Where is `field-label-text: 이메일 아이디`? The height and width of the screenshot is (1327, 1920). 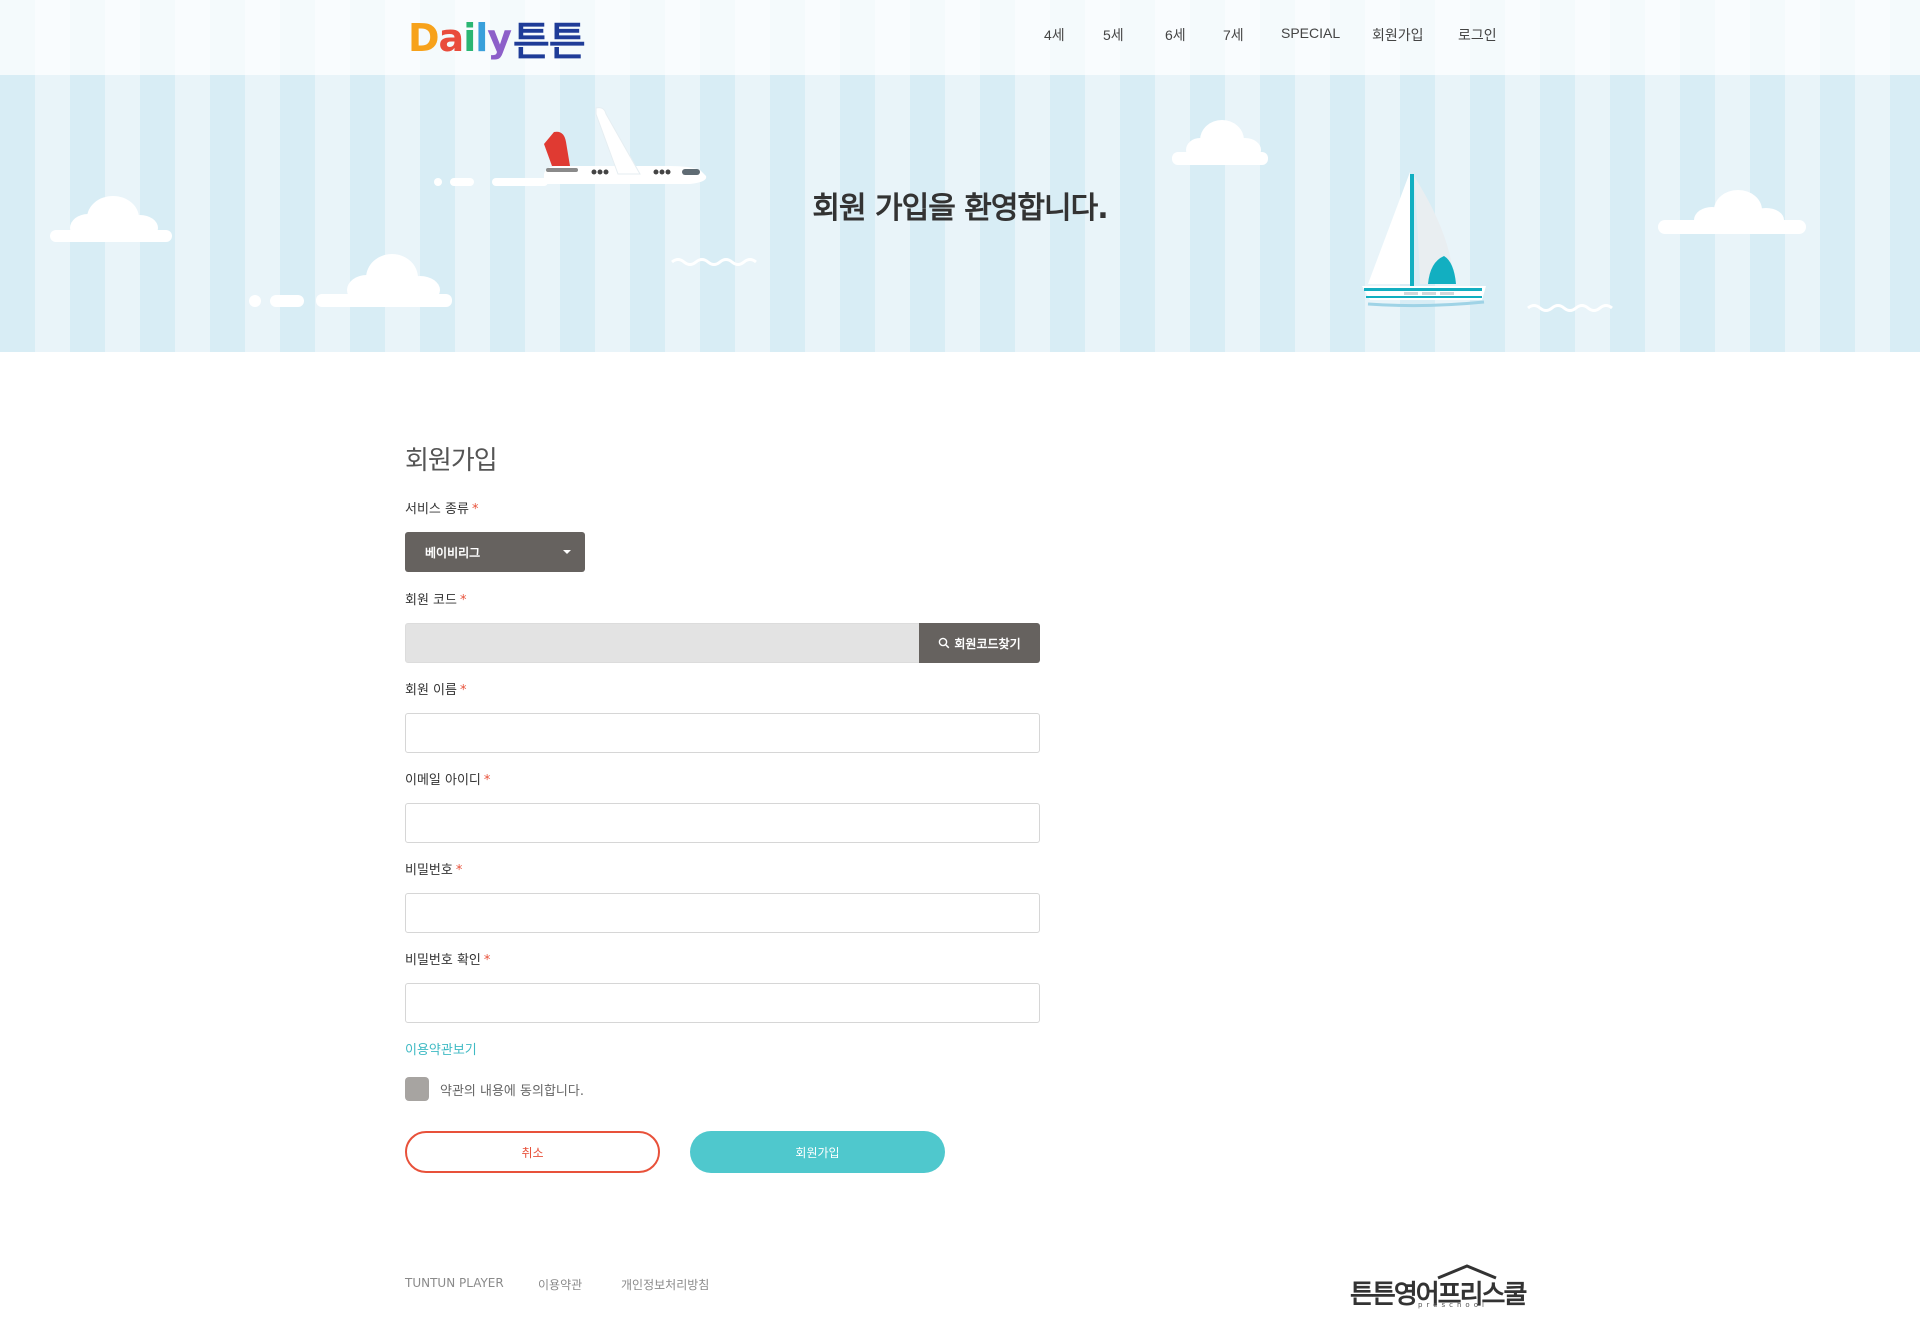 field-label-text: 이메일 아이디 is located at coordinates (443, 780).